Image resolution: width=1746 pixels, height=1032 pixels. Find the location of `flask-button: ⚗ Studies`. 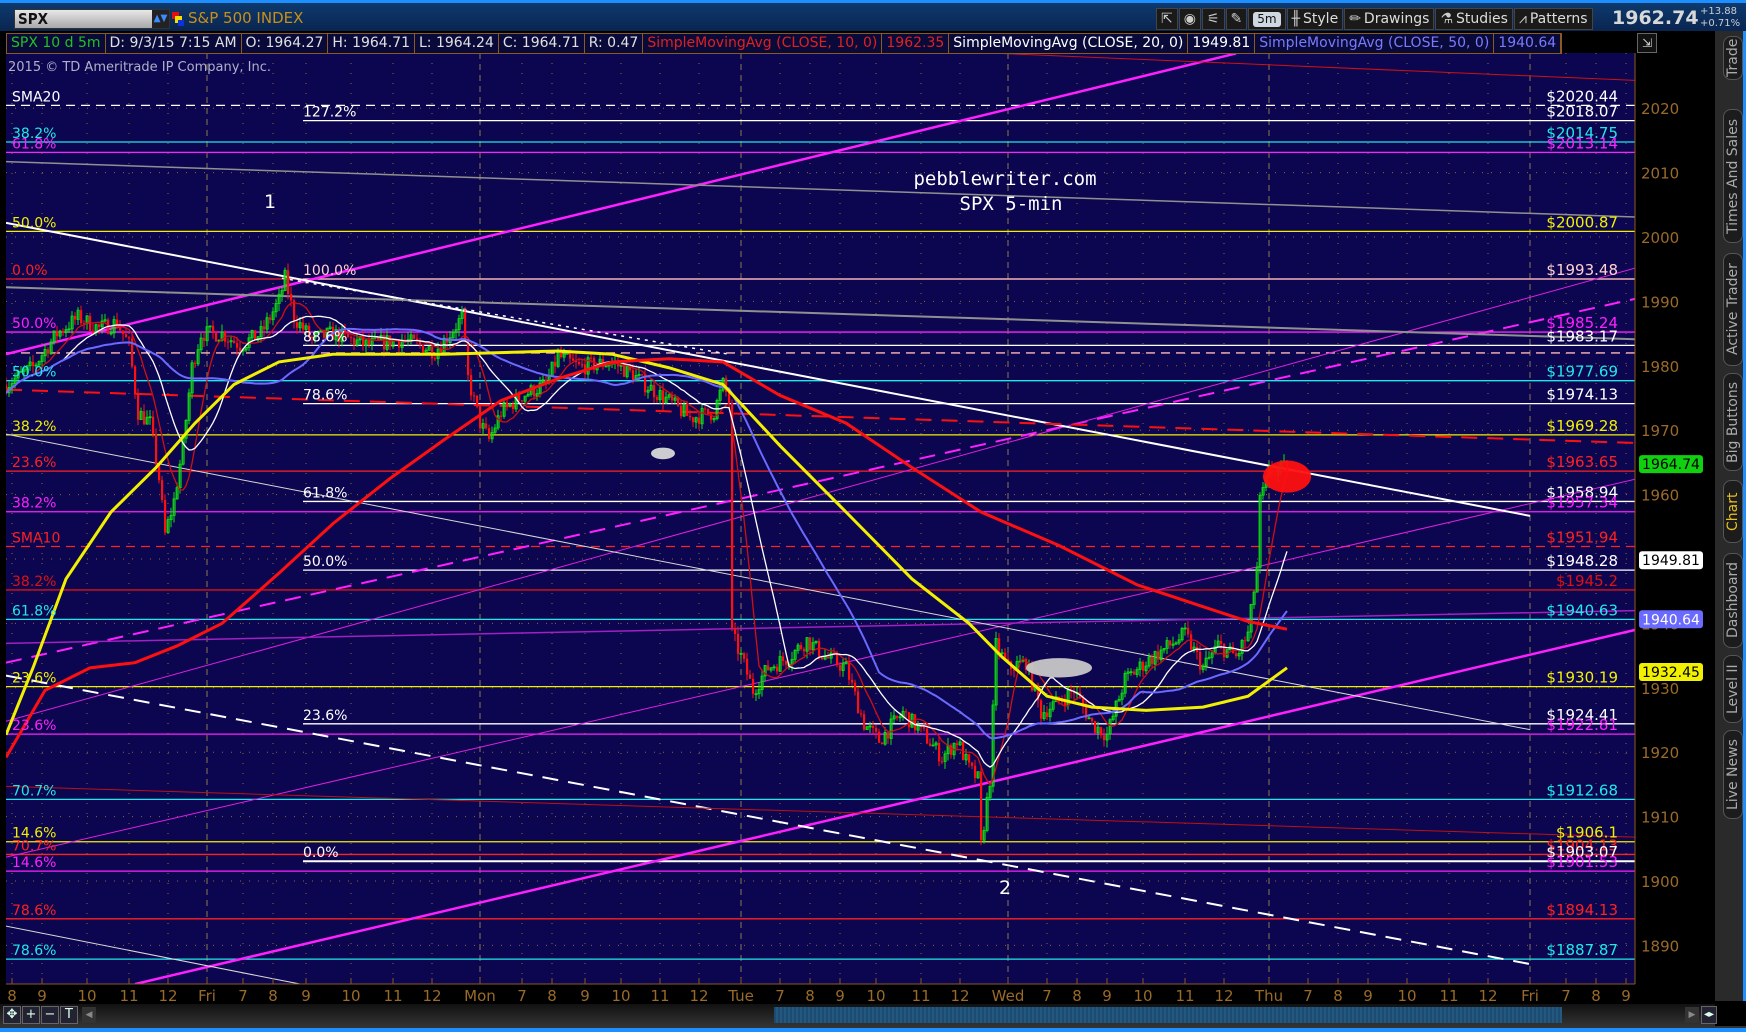

flask-button: ⚗ Studies is located at coordinates (1474, 19).